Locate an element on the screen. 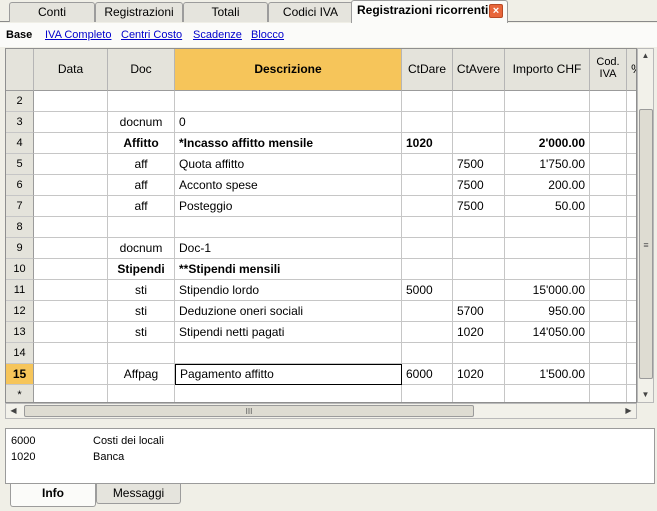 The image size is (657, 511). table-row: 2 is located at coordinates (321, 101).